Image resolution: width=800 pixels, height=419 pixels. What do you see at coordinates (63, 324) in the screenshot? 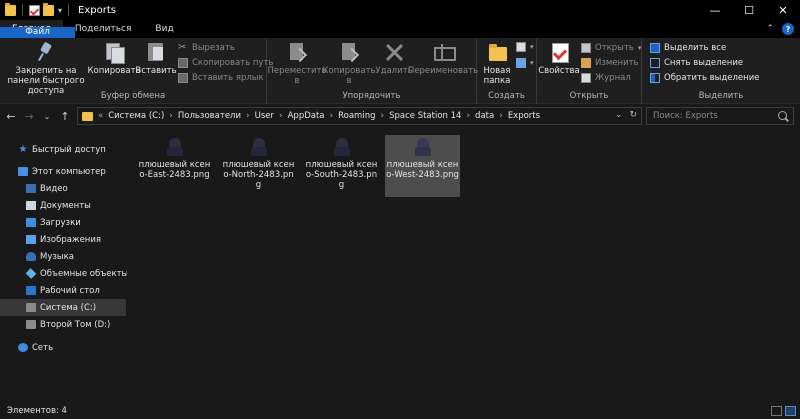
I see `nav-second-volume-d: Второй Том (D:)` at bounding box center [63, 324].